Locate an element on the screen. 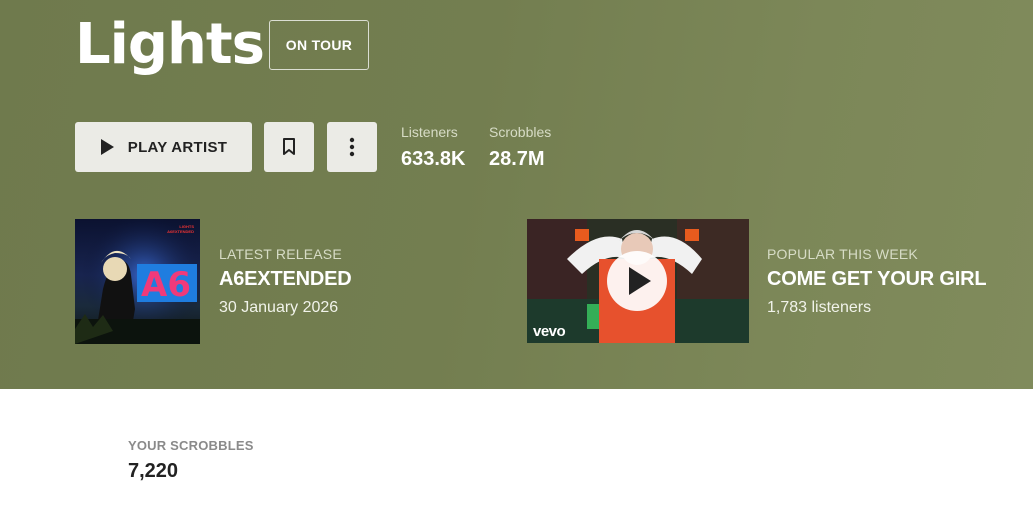  your-scrobbles-label: YOUR SCROBBLES is located at coordinates (191, 445).